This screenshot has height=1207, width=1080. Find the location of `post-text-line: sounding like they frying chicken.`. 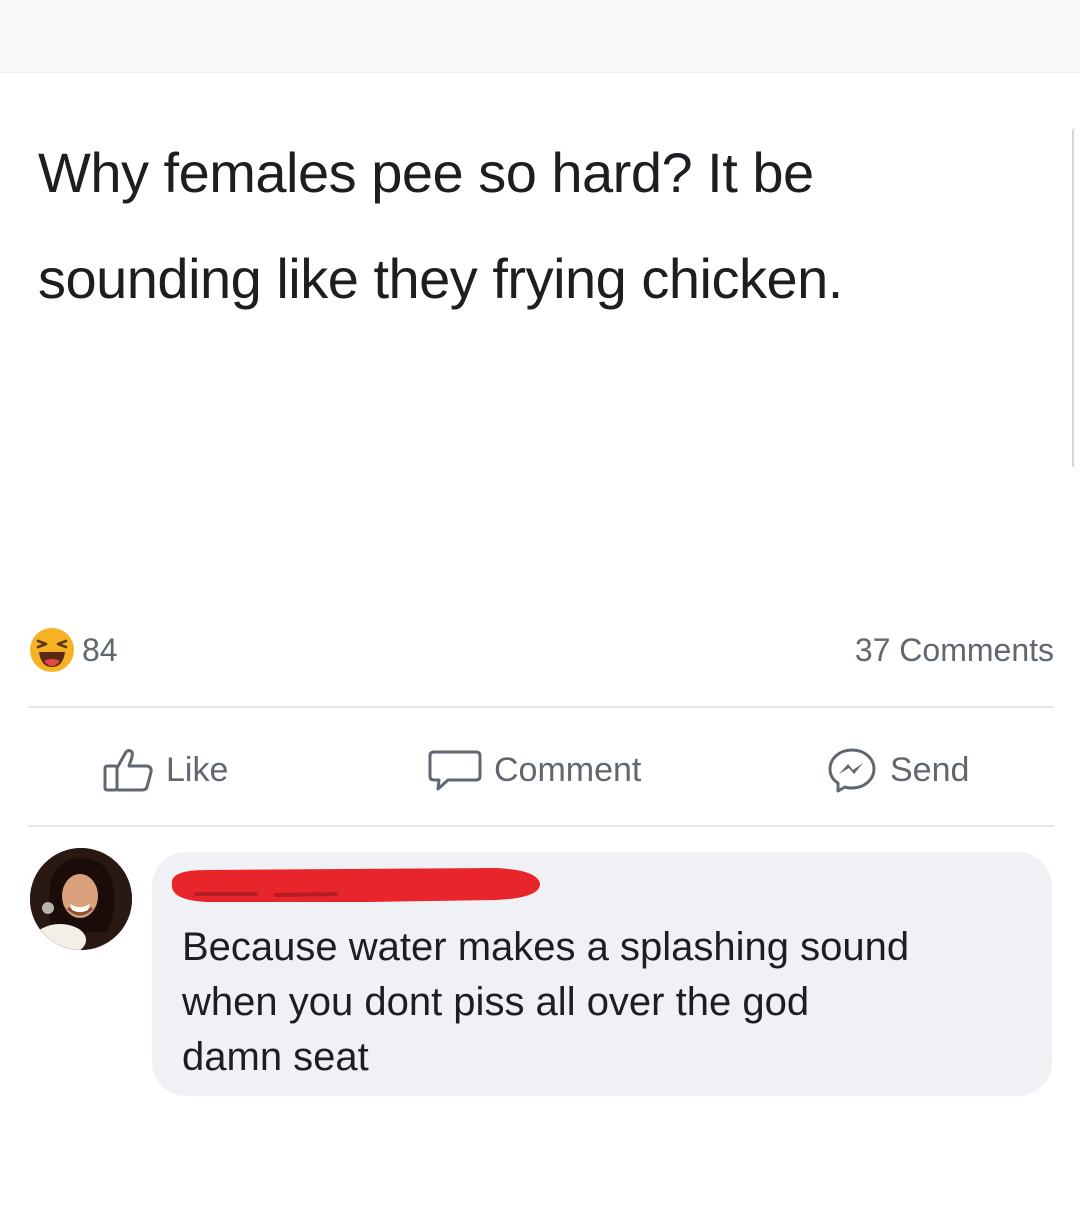

post-text-line: sounding like they frying chicken. is located at coordinates (440, 278).